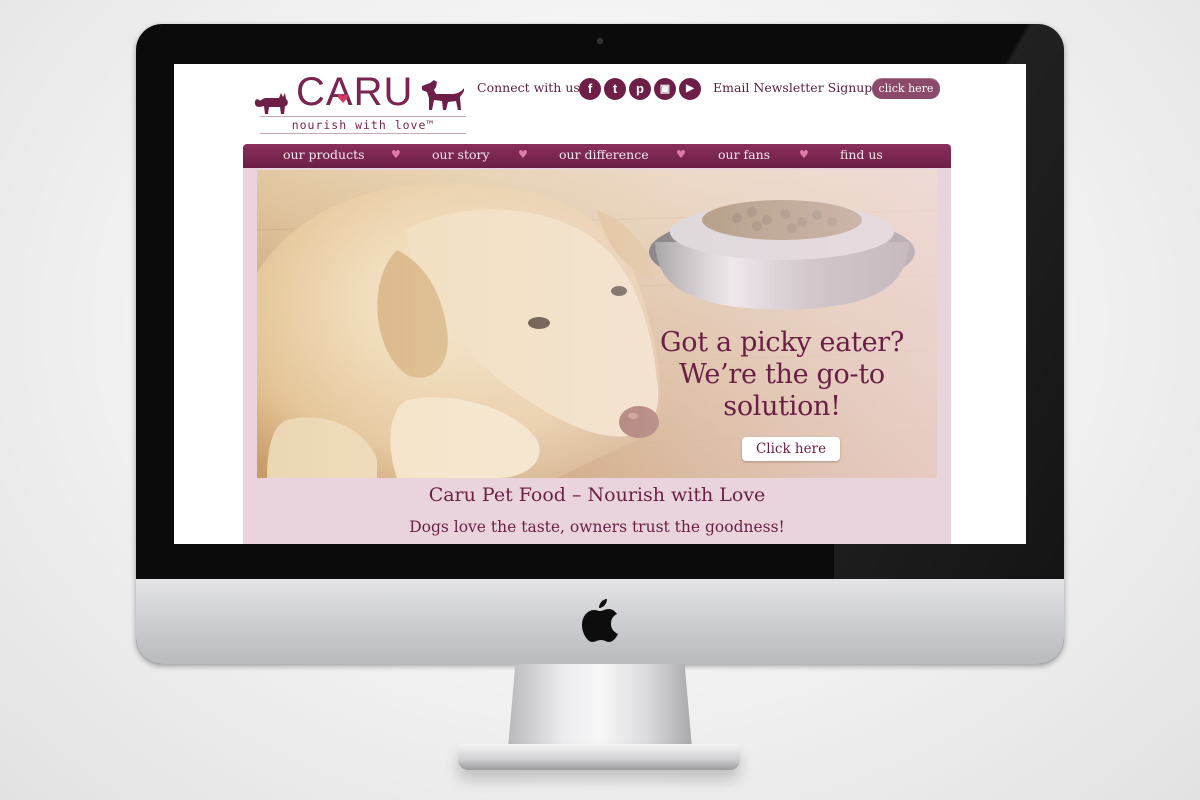 Image resolution: width=1200 pixels, height=800 pixels. I want to click on connect-label: Connect with us, so click(528, 87).